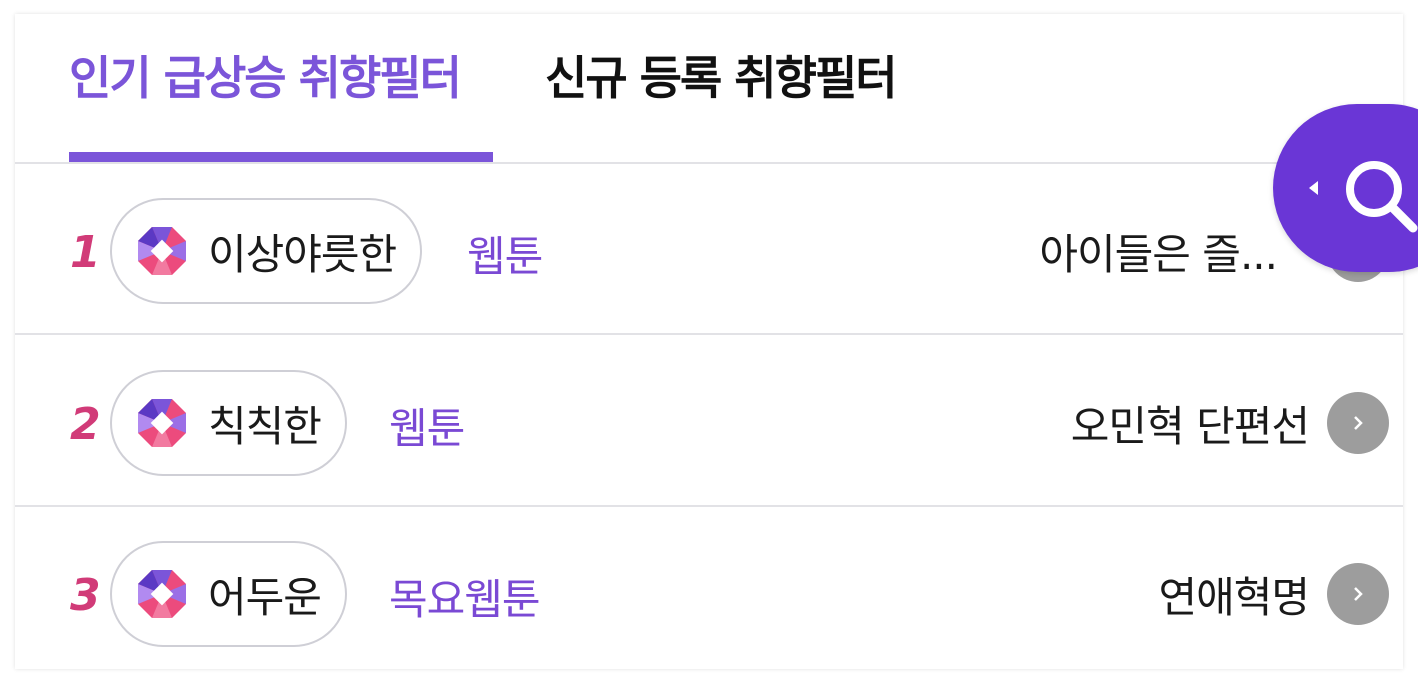 The height and width of the screenshot is (685, 1418). What do you see at coordinates (721, 75) in the screenshot?
I see `tab-new-registered: 신규 등록 취향필터` at bounding box center [721, 75].